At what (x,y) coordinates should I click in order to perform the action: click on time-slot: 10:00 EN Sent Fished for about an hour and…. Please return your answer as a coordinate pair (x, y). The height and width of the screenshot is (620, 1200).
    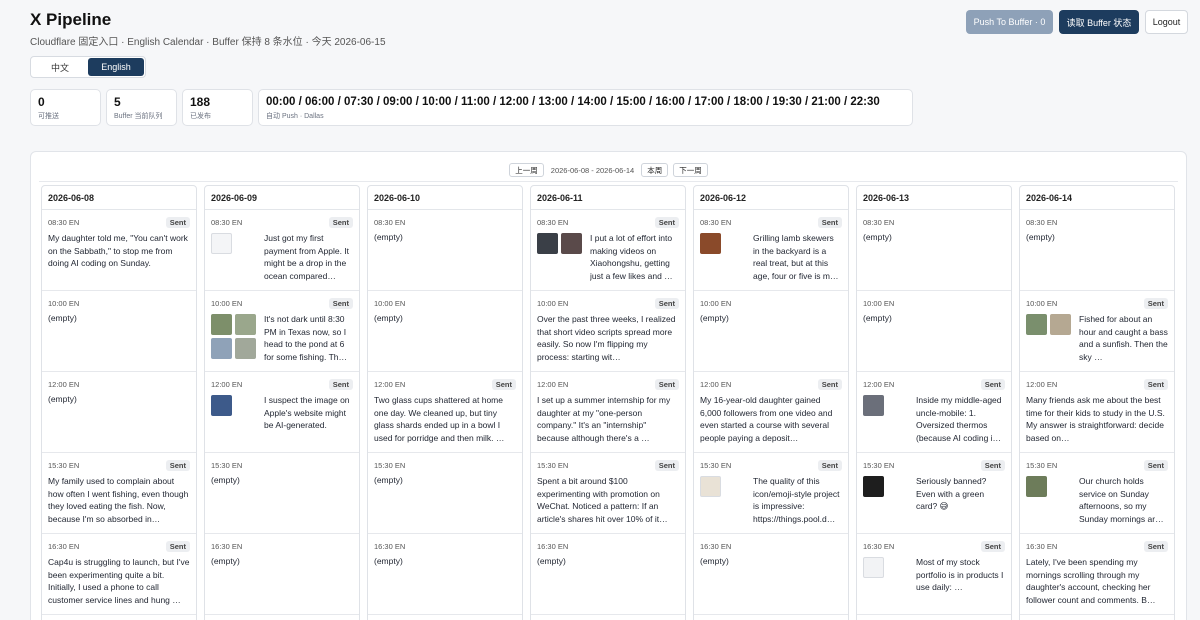
    Looking at the image, I should click on (1097, 331).